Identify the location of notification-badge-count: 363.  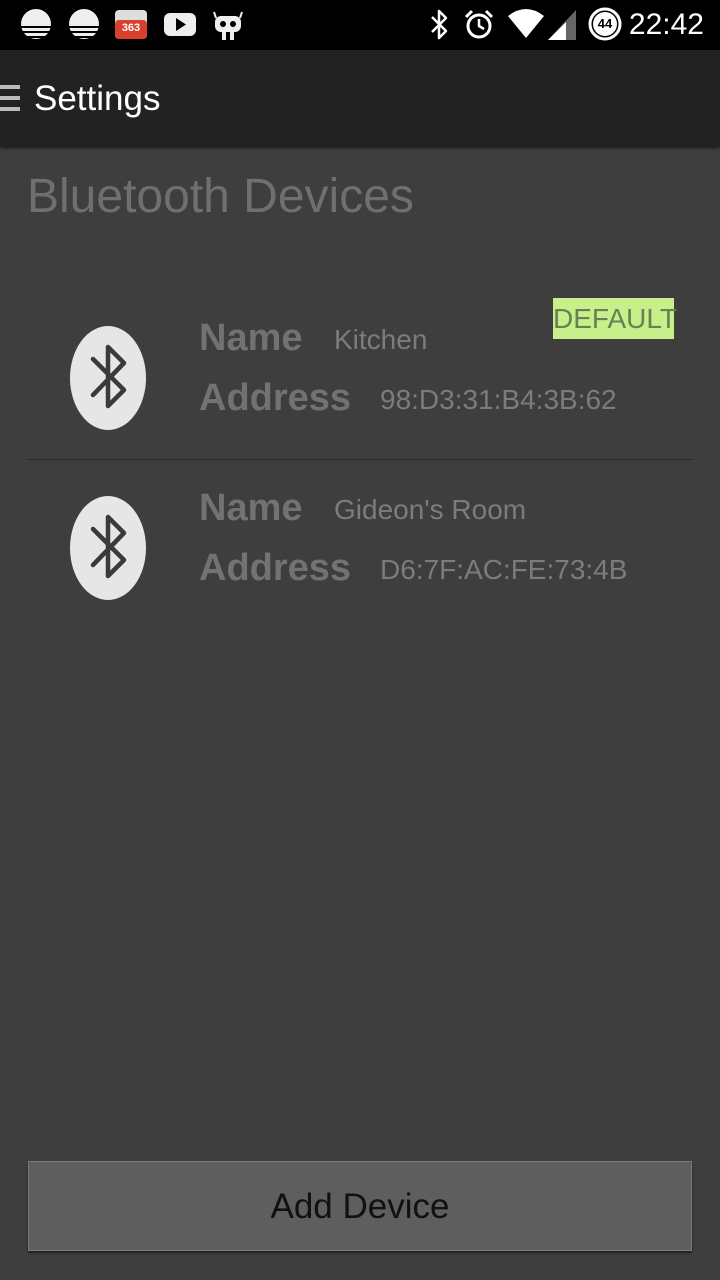
(131, 28).